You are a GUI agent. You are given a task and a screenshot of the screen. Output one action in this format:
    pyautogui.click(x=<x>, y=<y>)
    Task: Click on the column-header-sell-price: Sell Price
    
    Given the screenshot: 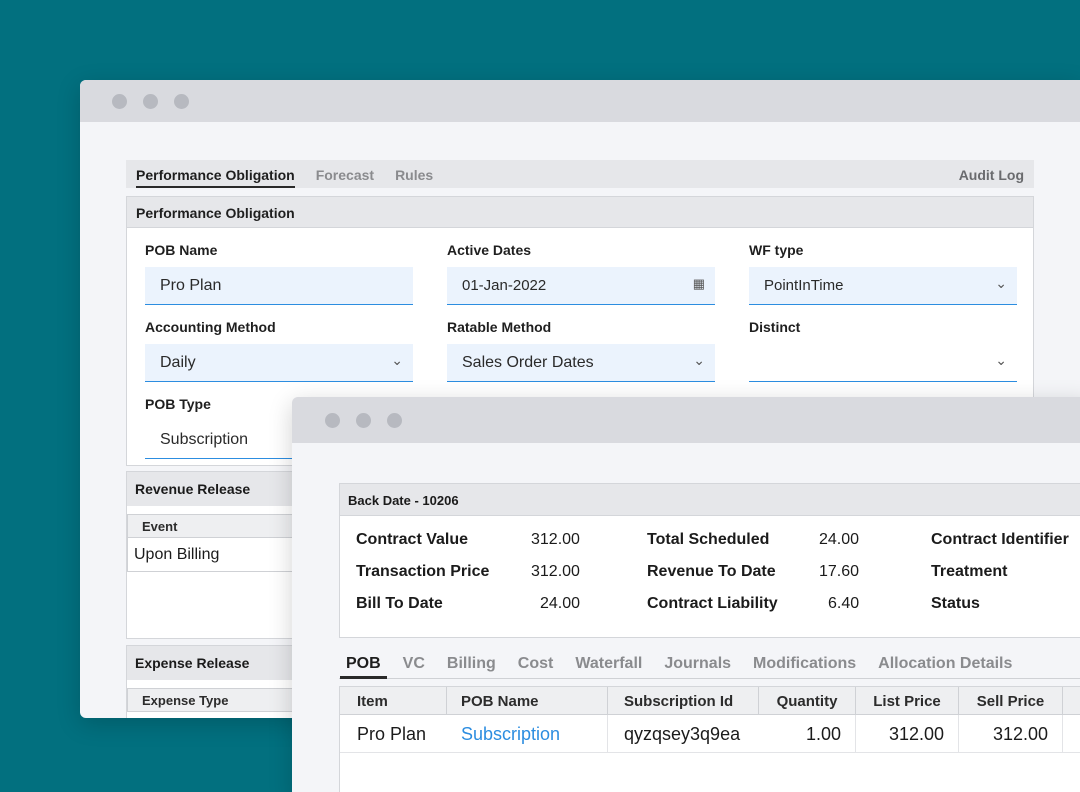 What is the action you would take?
    pyautogui.click(x=1011, y=700)
    